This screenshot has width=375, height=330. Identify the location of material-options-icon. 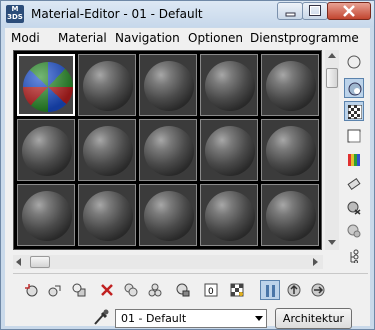
(354, 208).